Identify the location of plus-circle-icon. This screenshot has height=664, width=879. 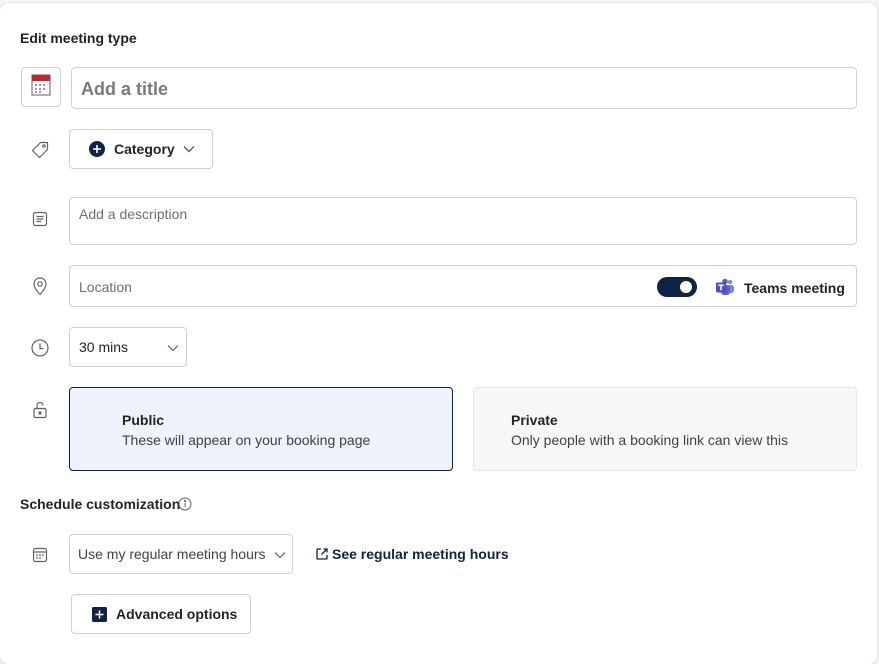
(97, 149).